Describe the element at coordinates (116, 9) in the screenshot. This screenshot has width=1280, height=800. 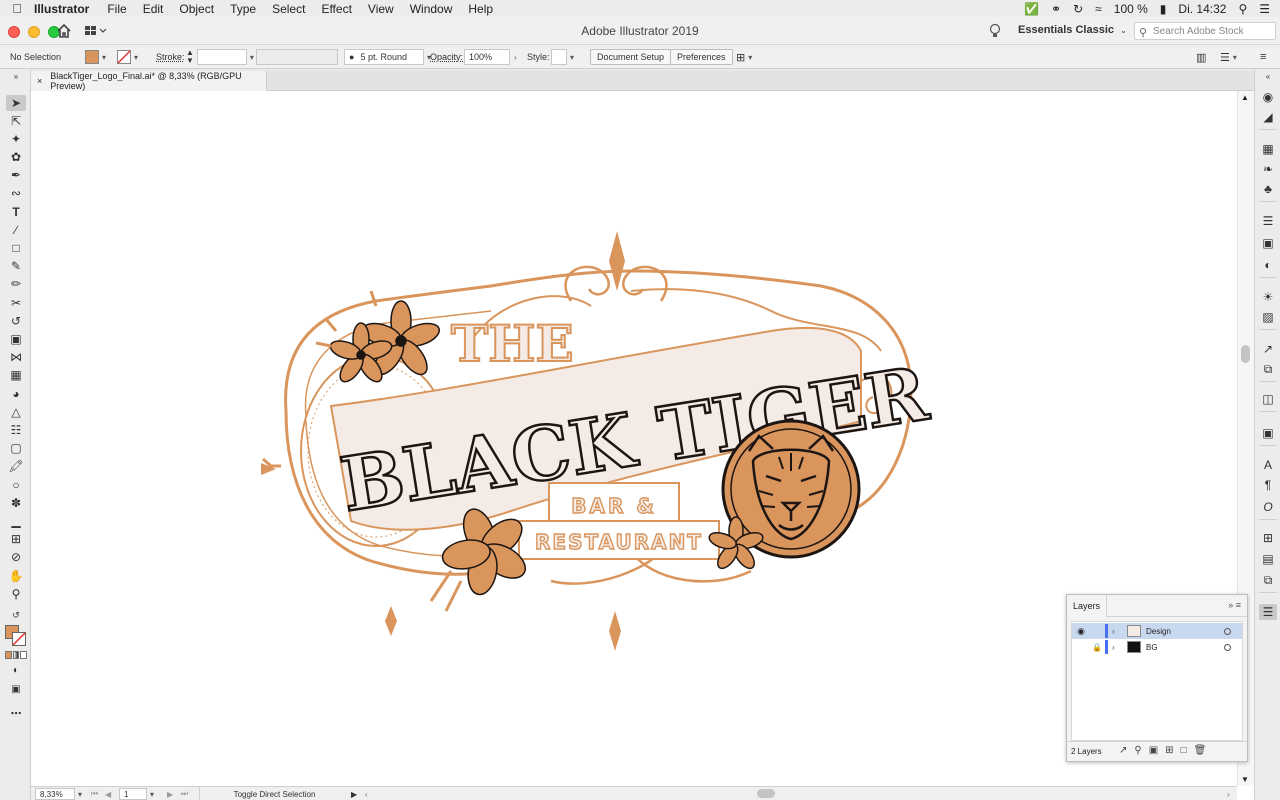
I see `menu-file: File` at that location.